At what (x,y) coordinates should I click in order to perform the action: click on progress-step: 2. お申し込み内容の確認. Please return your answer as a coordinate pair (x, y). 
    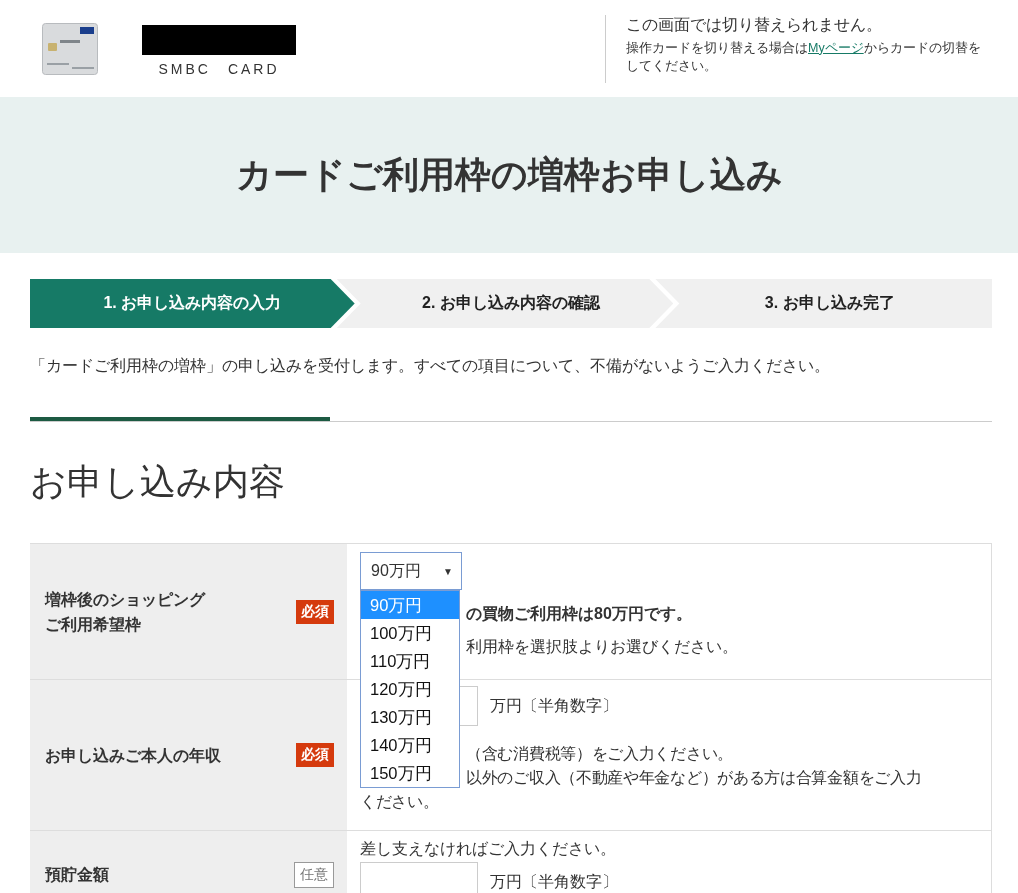
    Looking at the image, I should click on (505, 303).